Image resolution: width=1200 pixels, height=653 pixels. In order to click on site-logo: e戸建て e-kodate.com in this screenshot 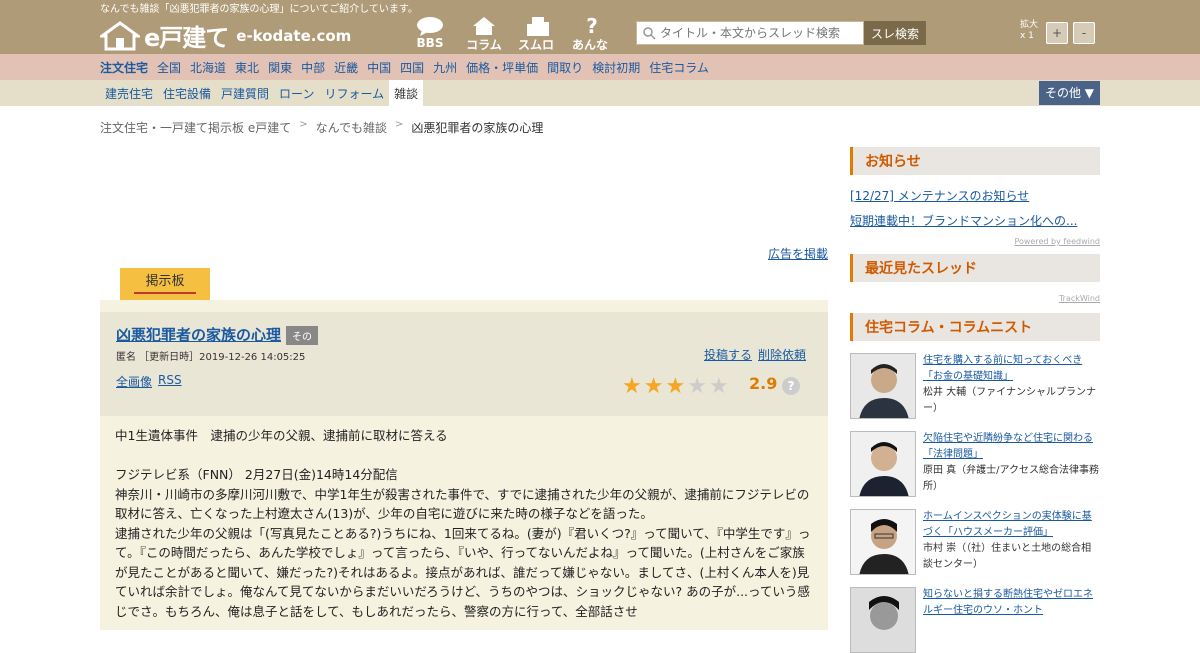, I will do `click(225, 35)`.